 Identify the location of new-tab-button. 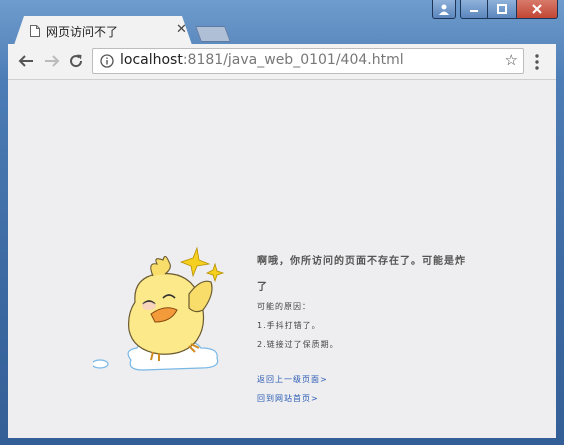
(213, 34).